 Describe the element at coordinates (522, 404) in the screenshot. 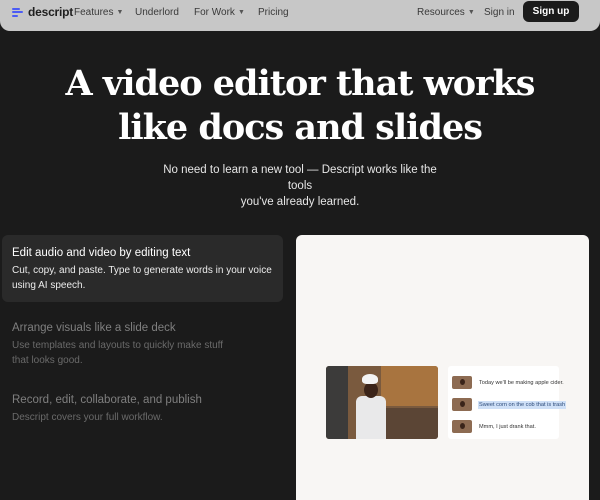

I see `transcript-text-highlighted: Sweet corn on the cob that is trash` at that location.